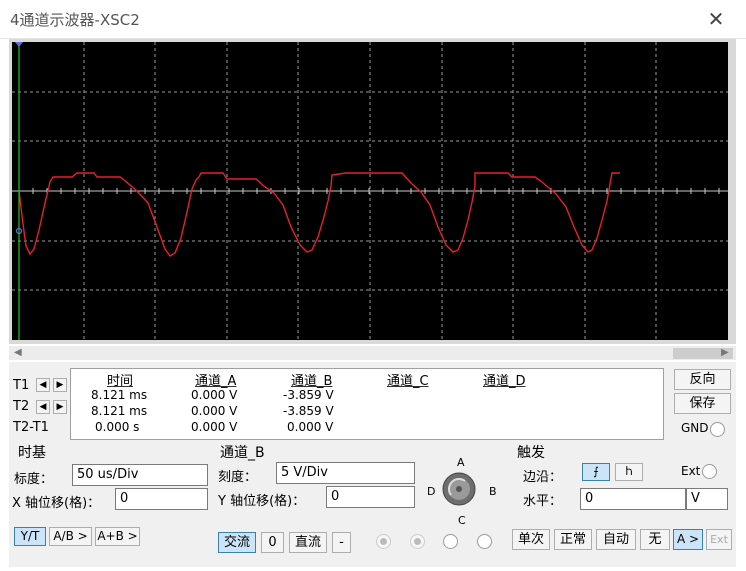 This screenshot has width=746, height=571. What do you see at coordinates (725, 352) in the screenshot?
I see `scroll-right-icon: ▶` at bounding box center [725, 352].